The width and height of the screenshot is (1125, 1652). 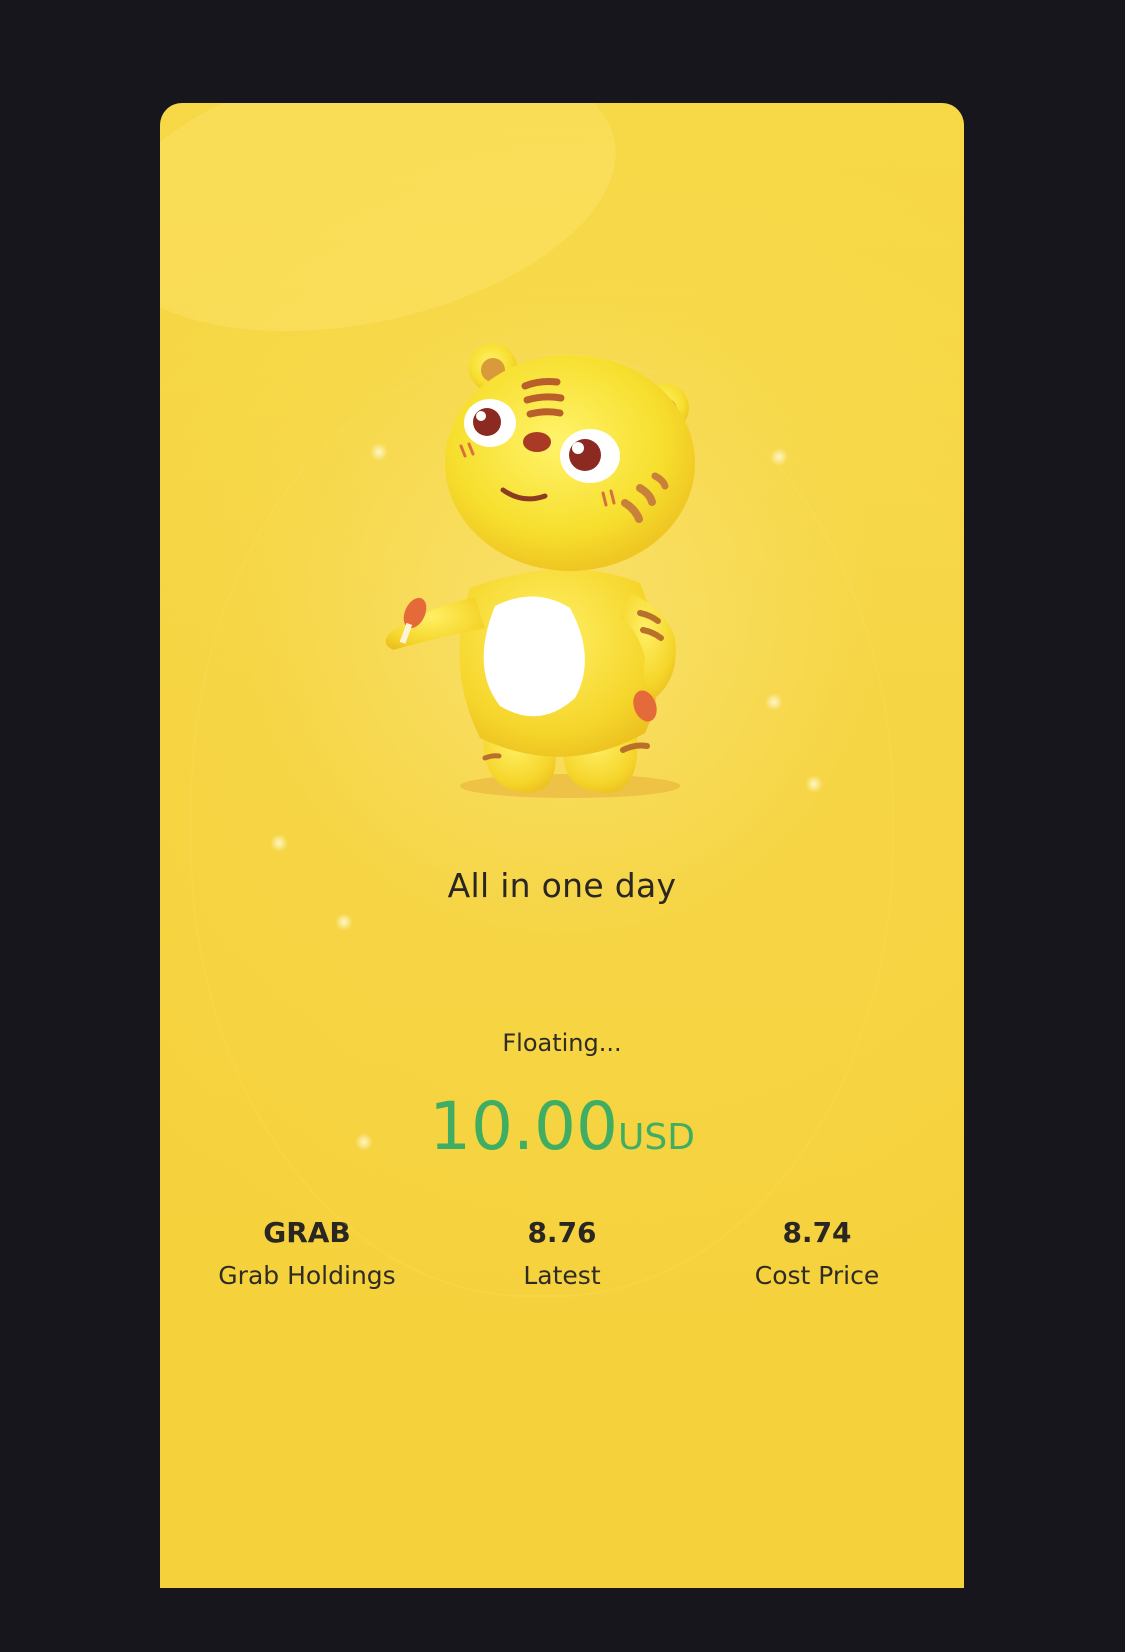 What do you see at coordinates (307, 1275) in the screenshot?
I see `company-name: Grab Holdings` at bounding box center [307, 1275].